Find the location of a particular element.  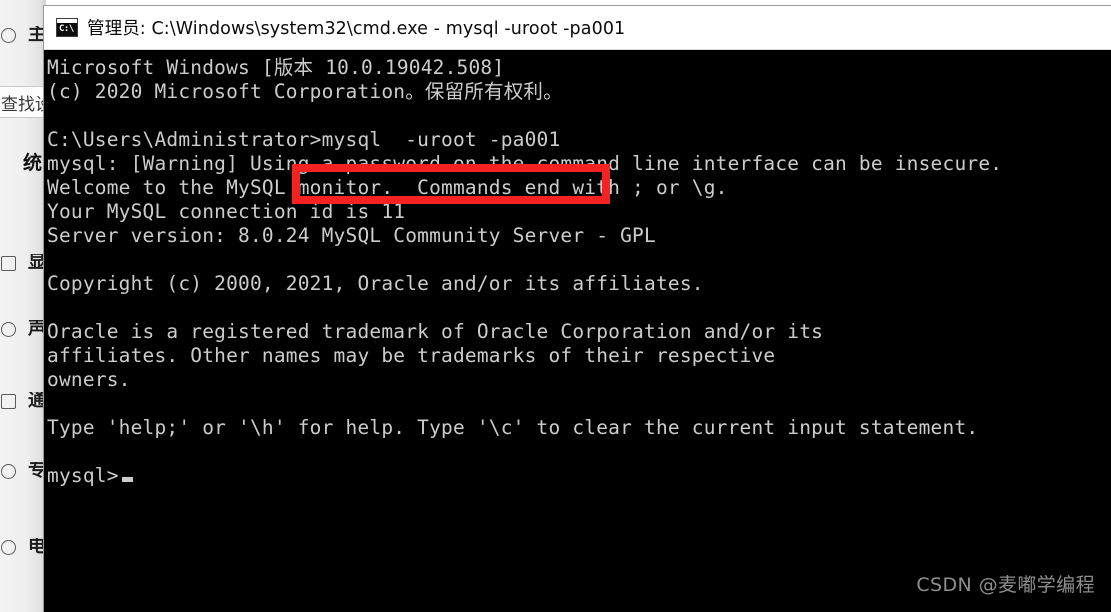

circle-icon is located at coordinates (8, 35).